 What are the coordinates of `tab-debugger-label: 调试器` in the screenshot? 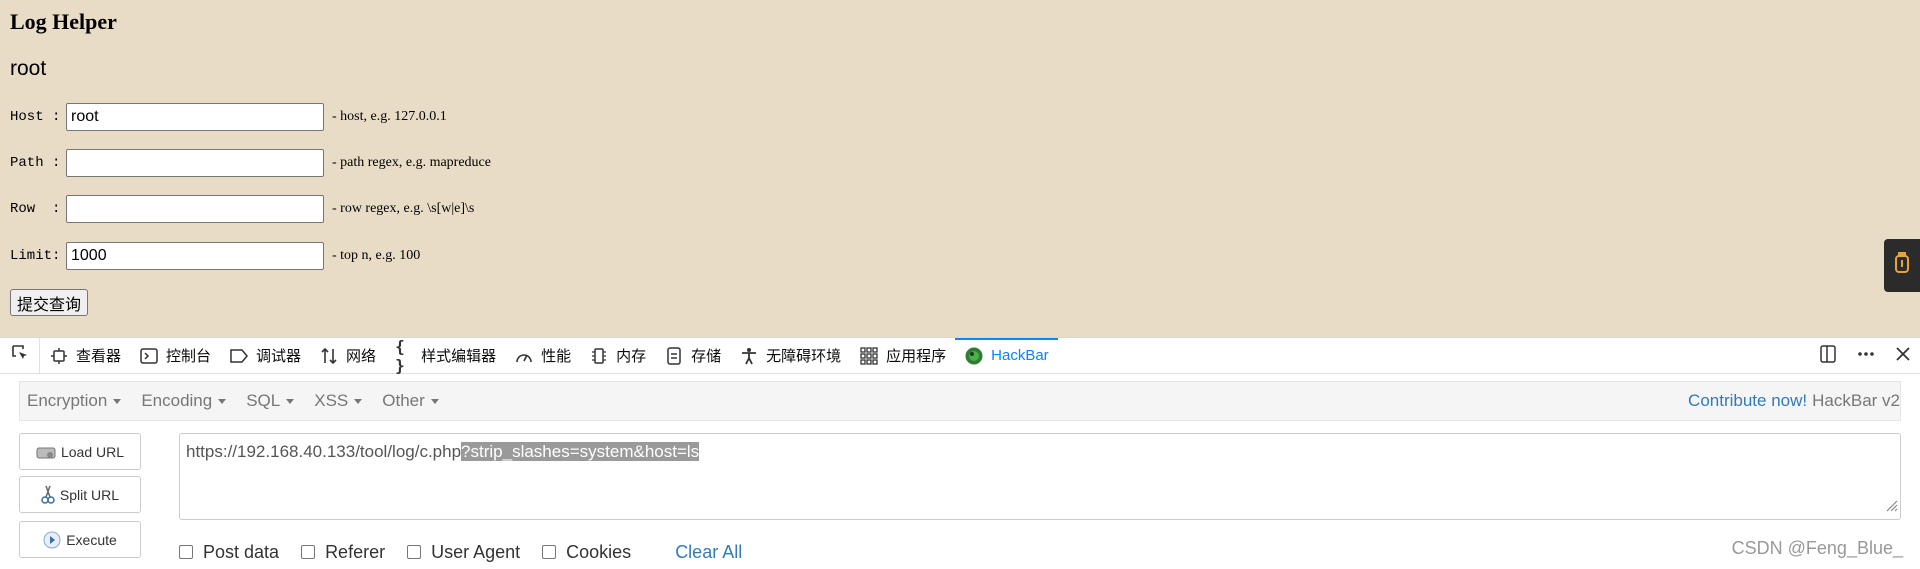 It's located at (279, 356).